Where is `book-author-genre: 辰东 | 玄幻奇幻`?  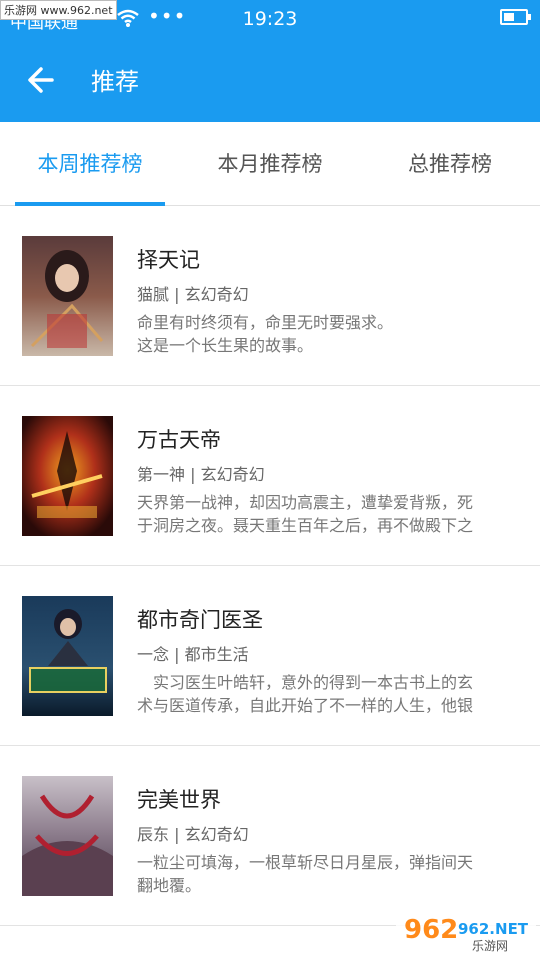 book-author-genre: 辰东 | 玄幻奇幻 is located at coordinates (193, 834).